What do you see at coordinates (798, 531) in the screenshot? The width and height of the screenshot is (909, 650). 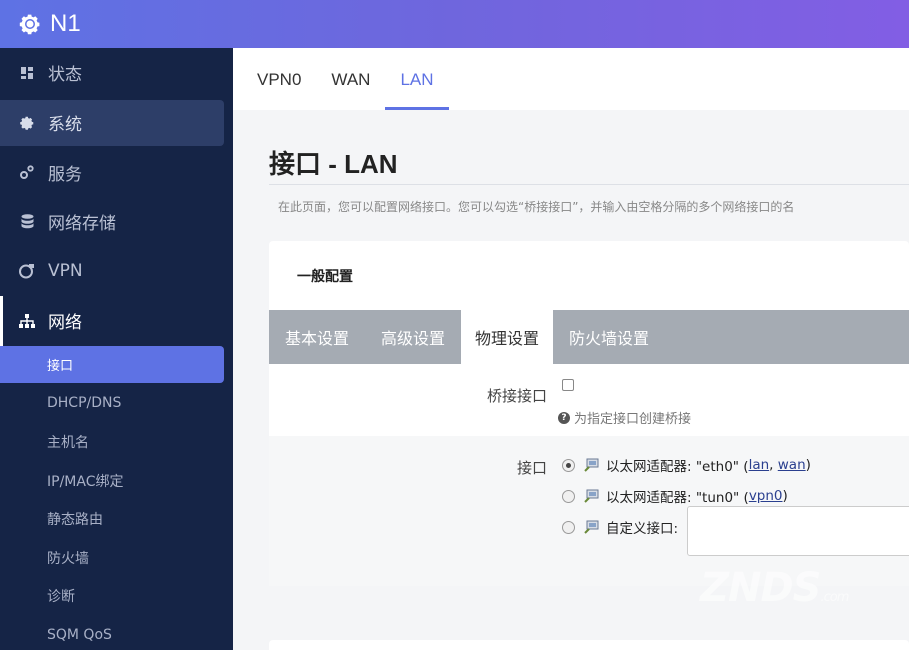 I see `custom-interface-input` at bounding box center [798, 531].